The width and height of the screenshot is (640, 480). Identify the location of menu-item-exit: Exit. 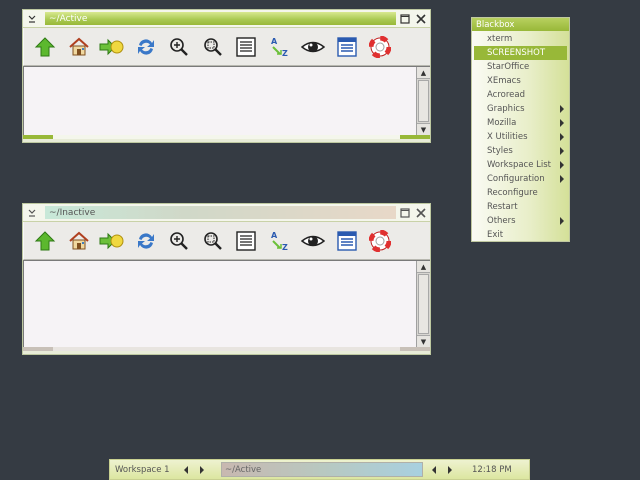
(520, 235).